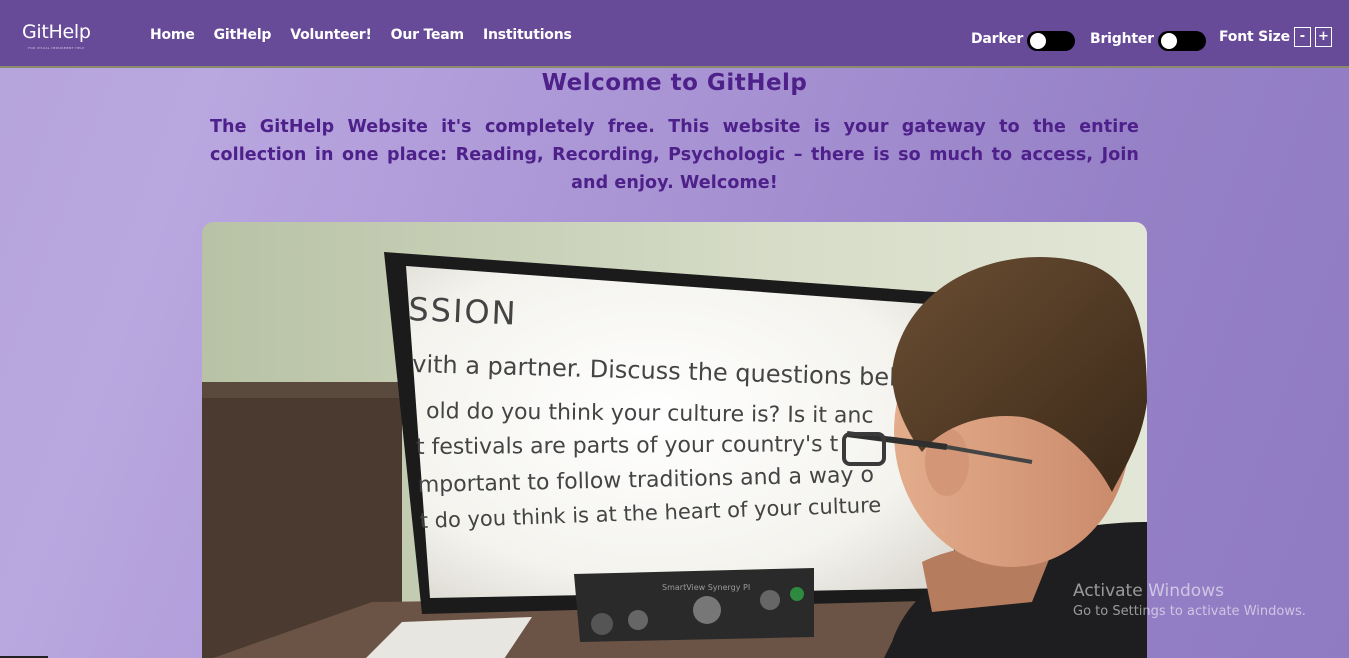 Image resolution: width=1349 pixels, height=658 pixels. Describe the element at coordinates (527, 35) in the screenshot. I see `nav-institutions-link: Institutions` at that location.